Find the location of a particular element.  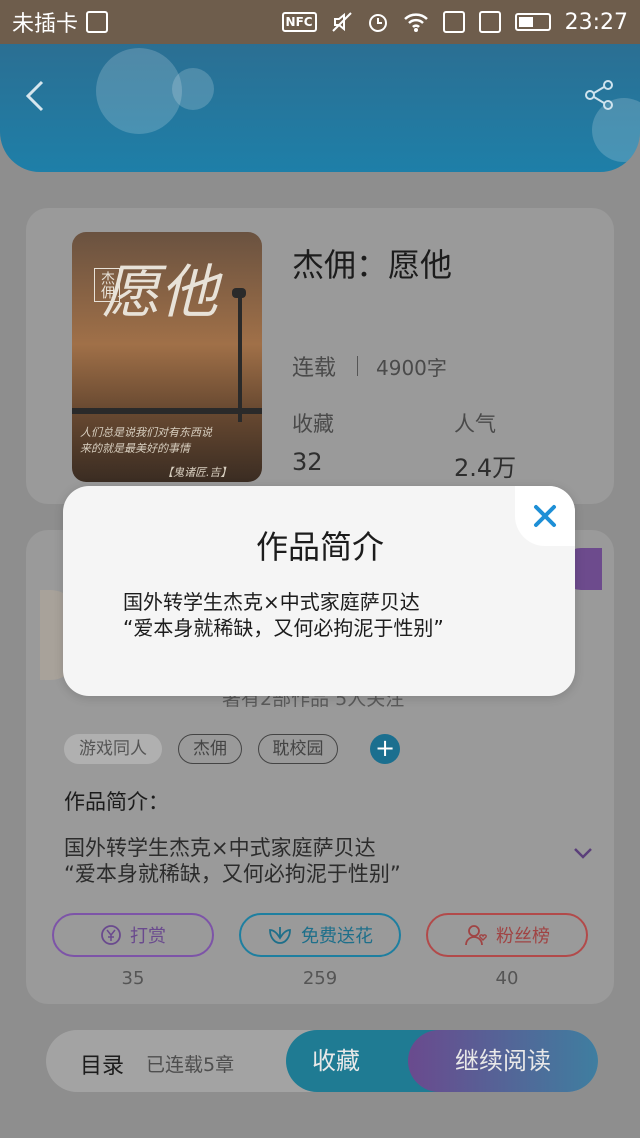

mute-icon is located at coordinates (341, 22).